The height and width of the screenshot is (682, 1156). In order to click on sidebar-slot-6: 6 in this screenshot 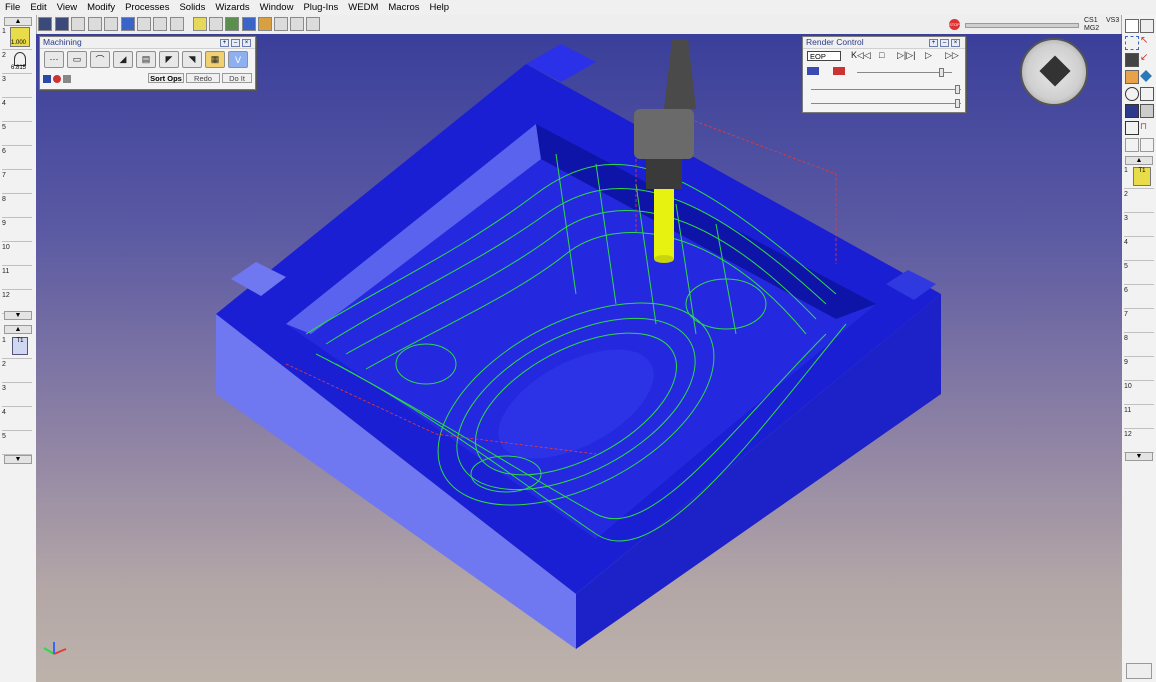, I will do `click(17, 158)`.